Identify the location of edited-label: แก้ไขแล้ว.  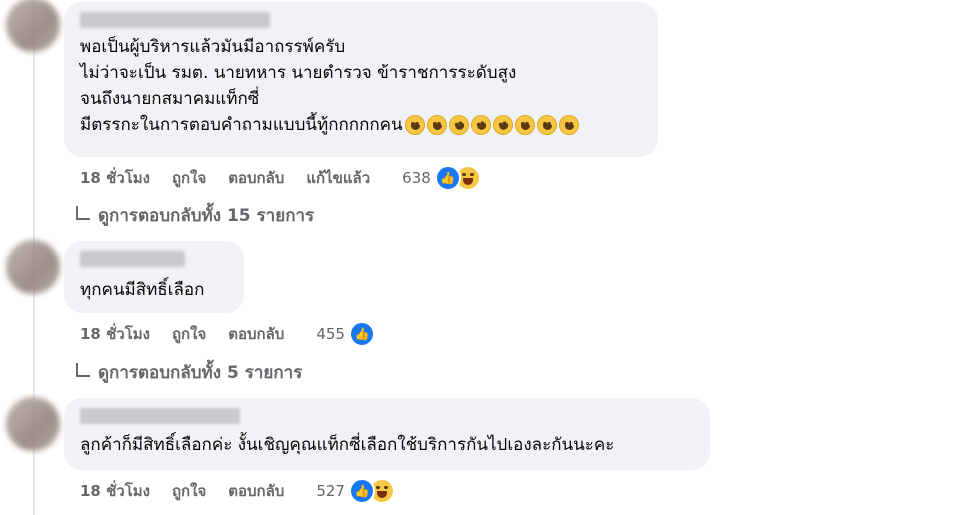
(338, 178).